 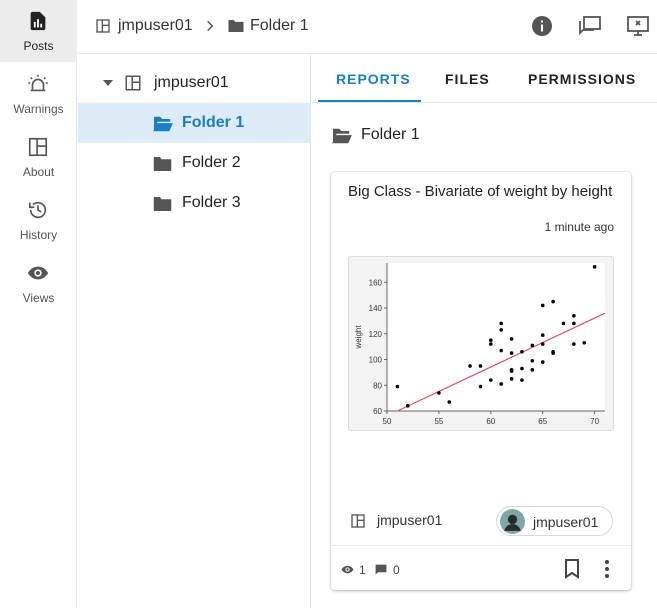 I want to click on tree-item-folder-2: Folder 2, so click(x=194, y=163).